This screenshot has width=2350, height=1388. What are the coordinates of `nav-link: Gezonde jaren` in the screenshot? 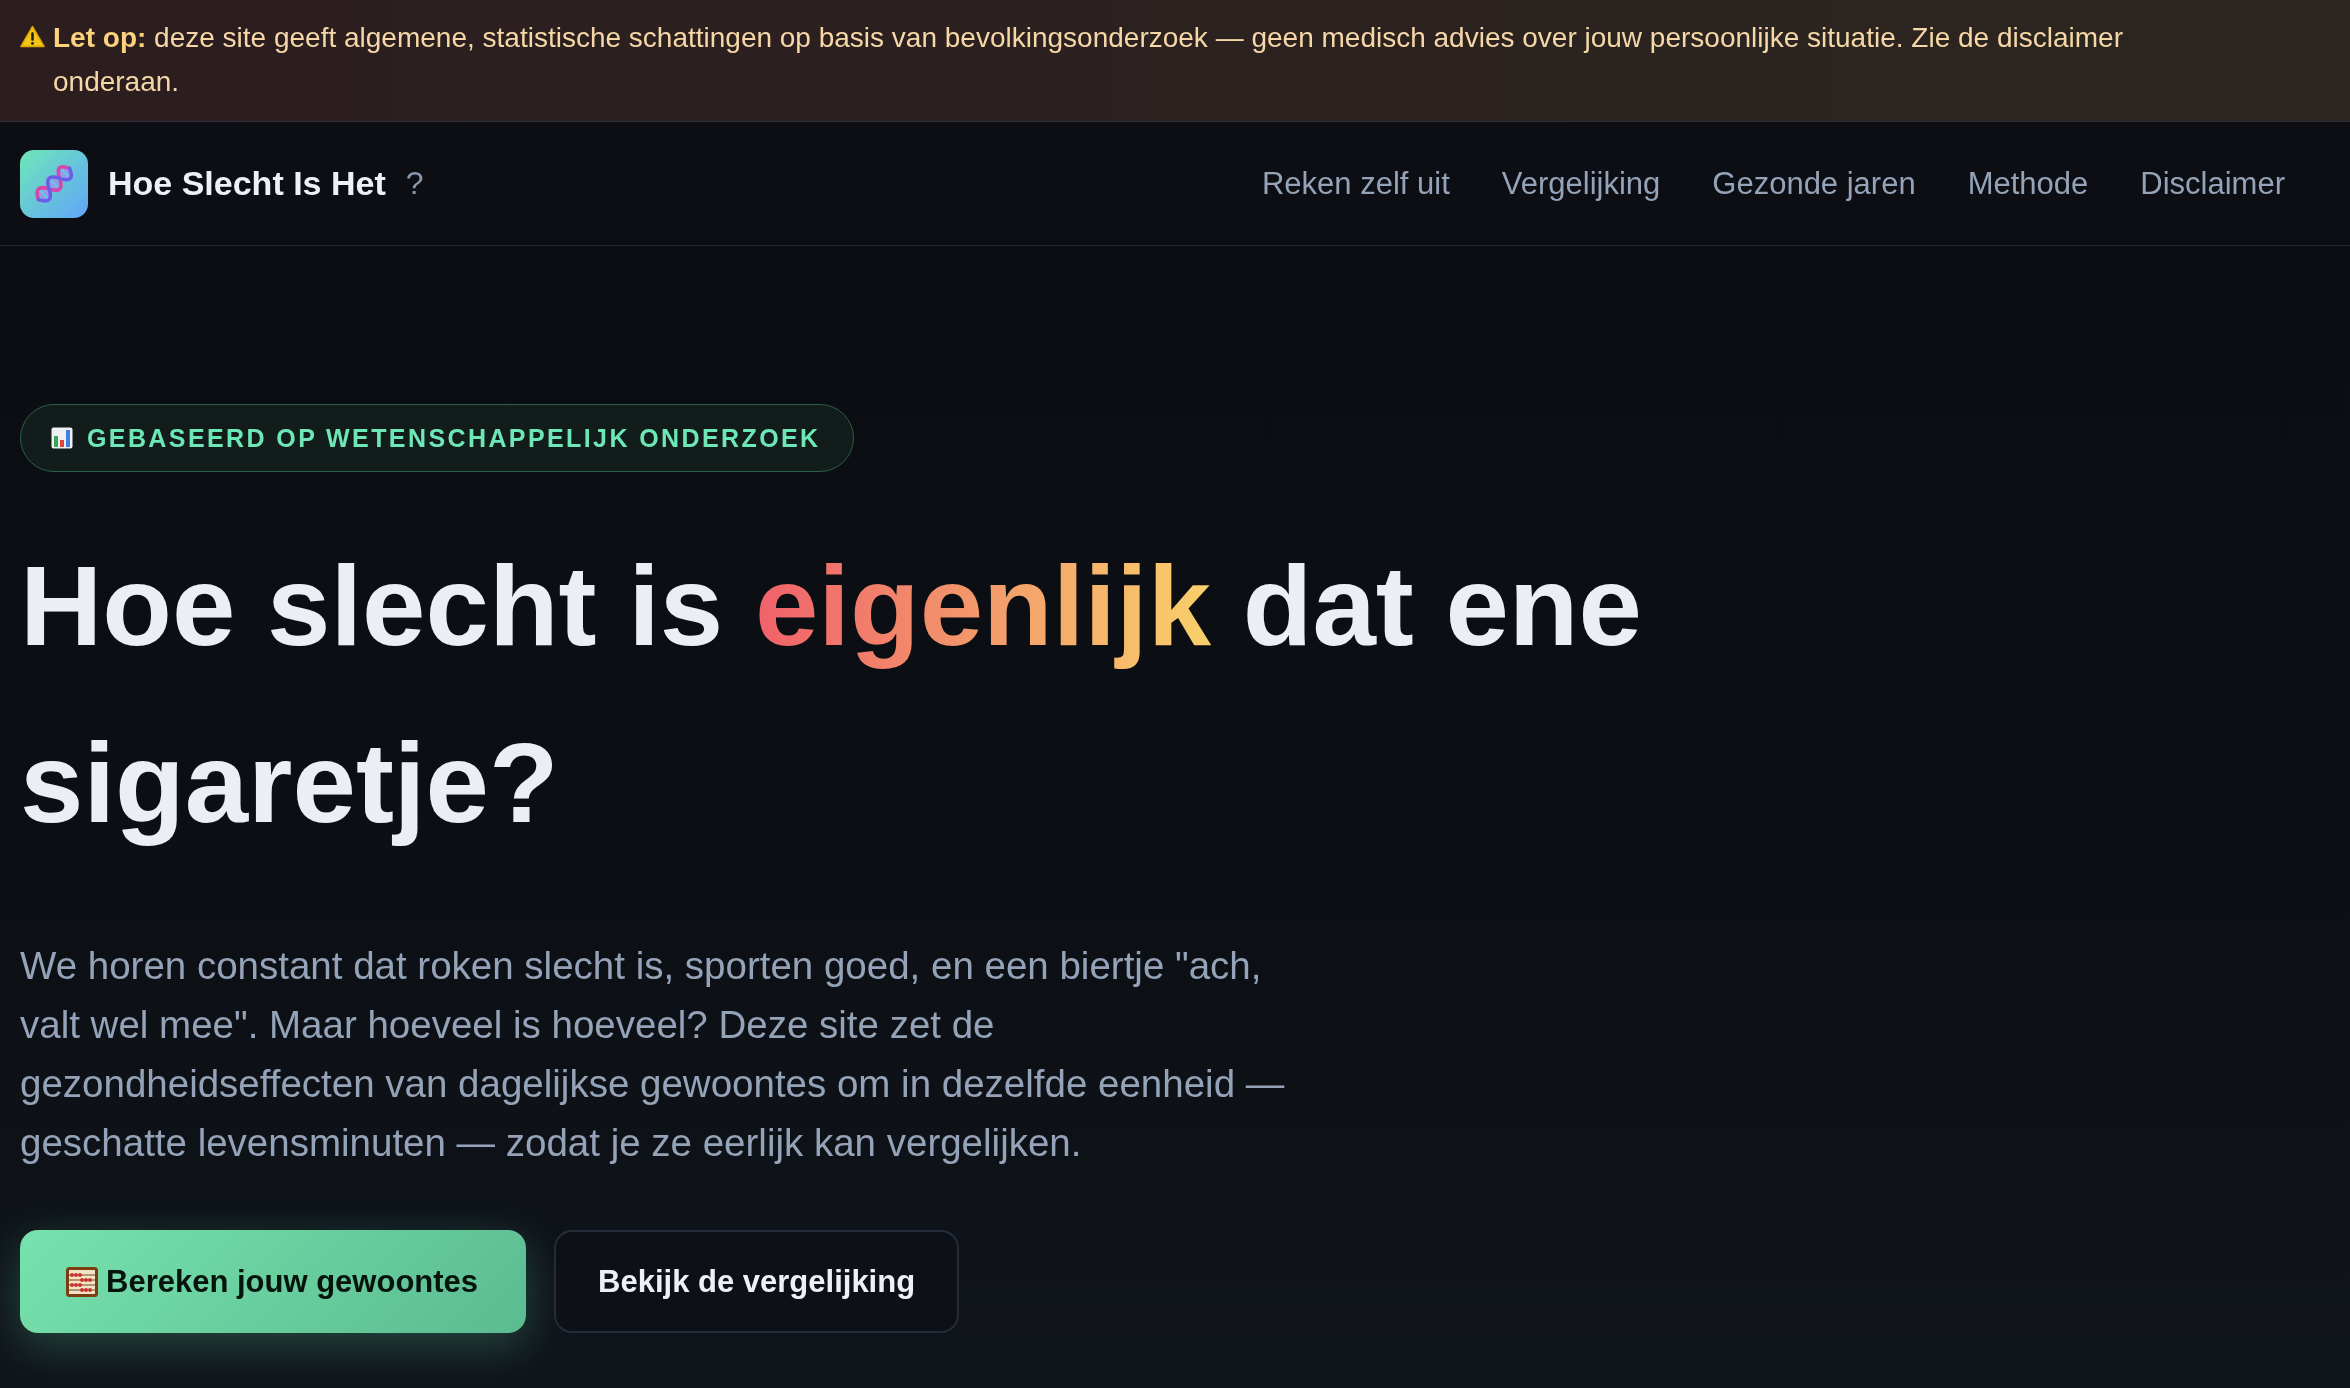 It's located at (1814, 183).